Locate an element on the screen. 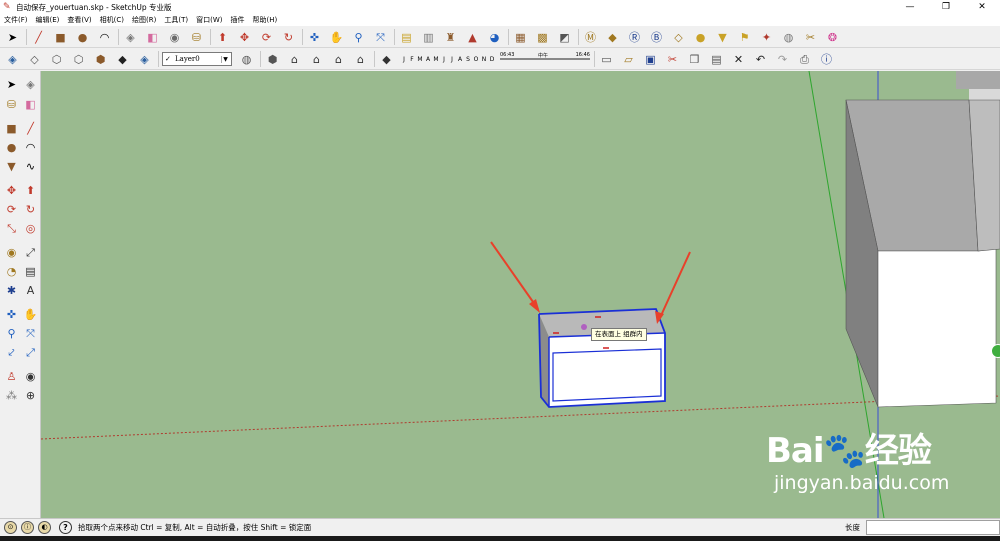  paste-icon: ▤ is located at coordinates (716, 59).